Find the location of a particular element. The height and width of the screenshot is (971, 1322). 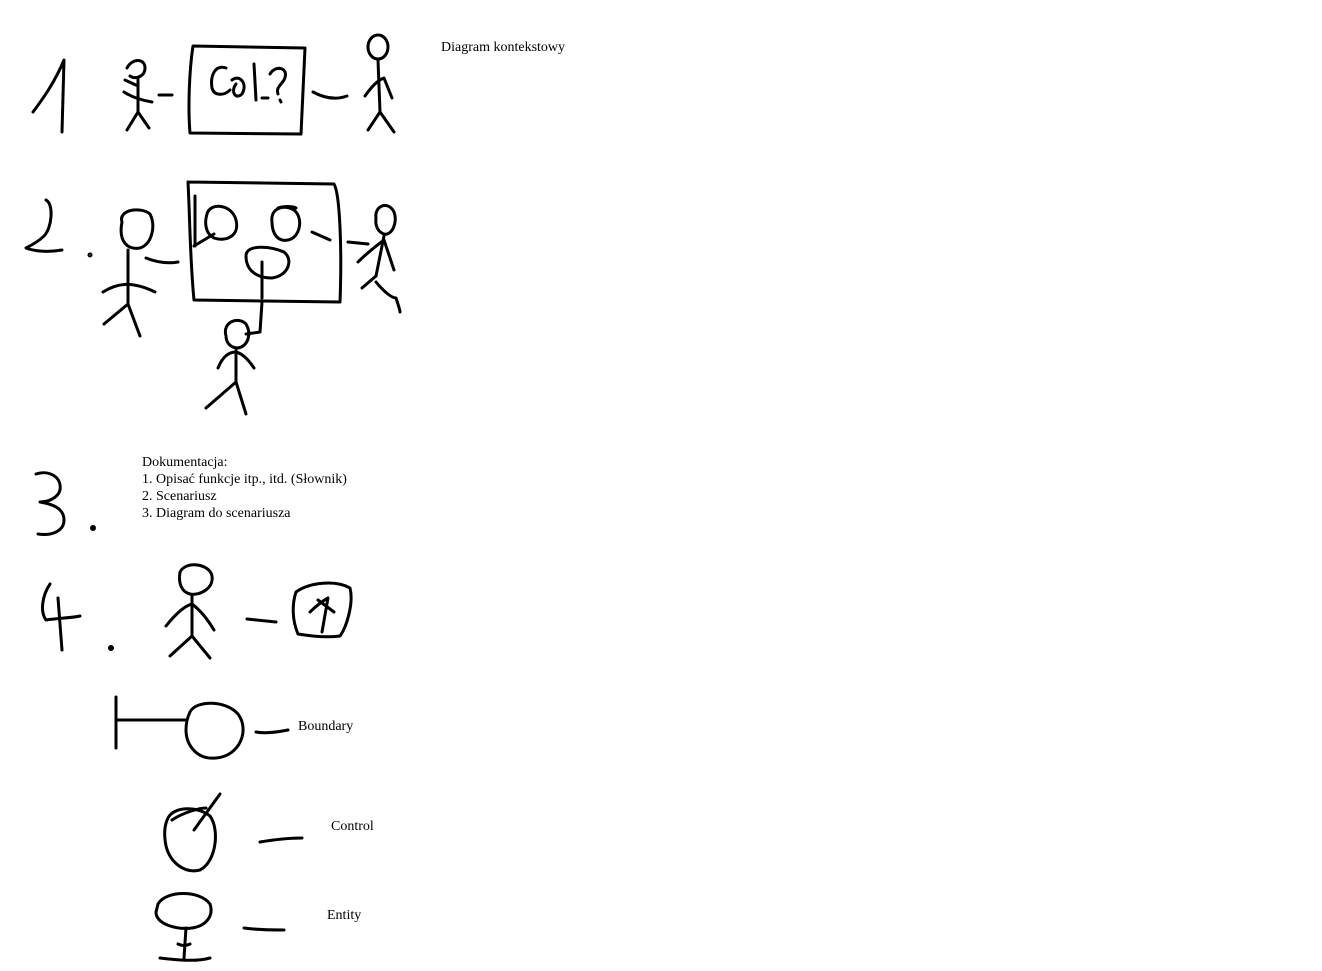

section-1-sketch is located at coordinates (213, 84).